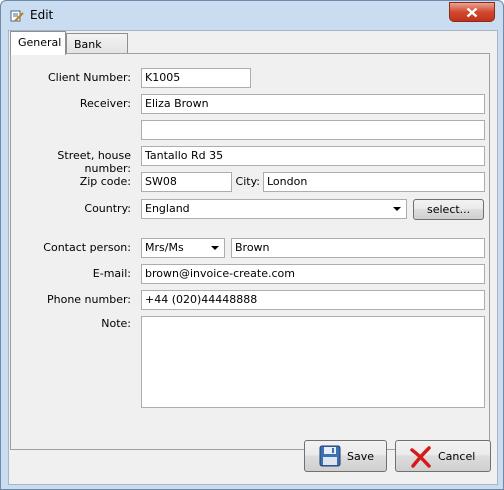  Describe the element at coordinates (88, 299) in the screenshot. I see `phone-number-label: Phone number:` at that location.